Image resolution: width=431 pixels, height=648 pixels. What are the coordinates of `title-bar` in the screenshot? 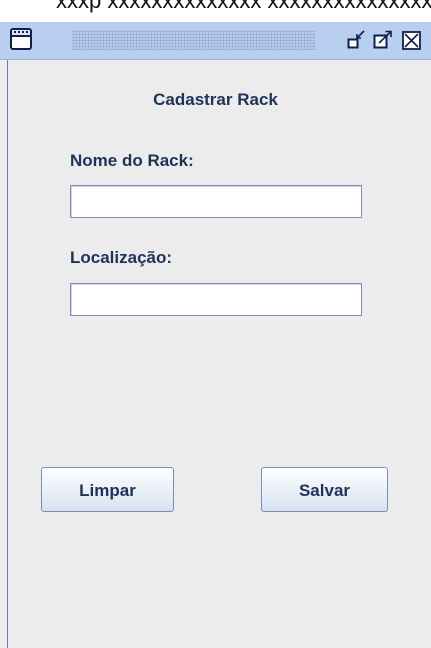 It's located at (215, 41).